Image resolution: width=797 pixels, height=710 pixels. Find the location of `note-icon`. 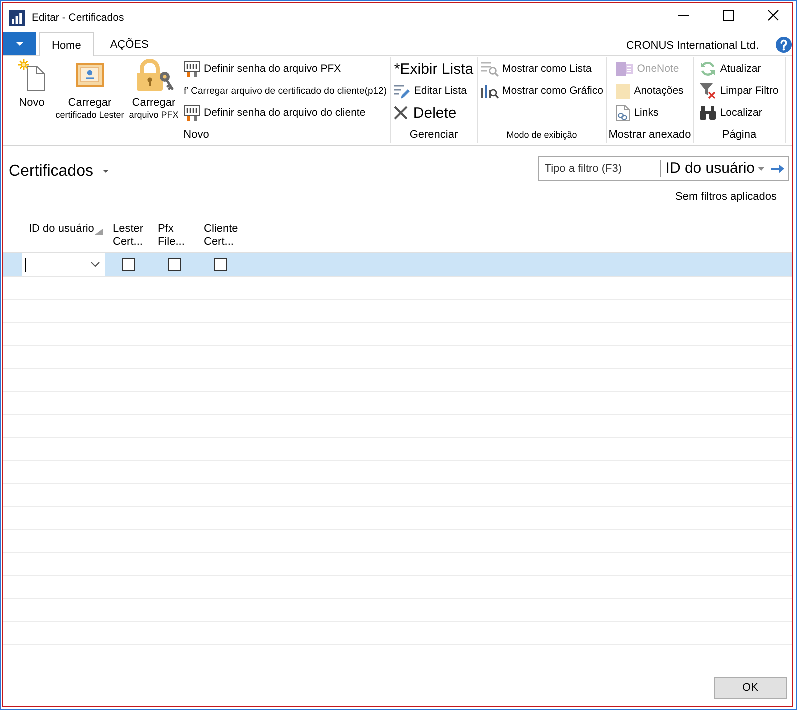

note-icon is located at coordinates (623, 91).